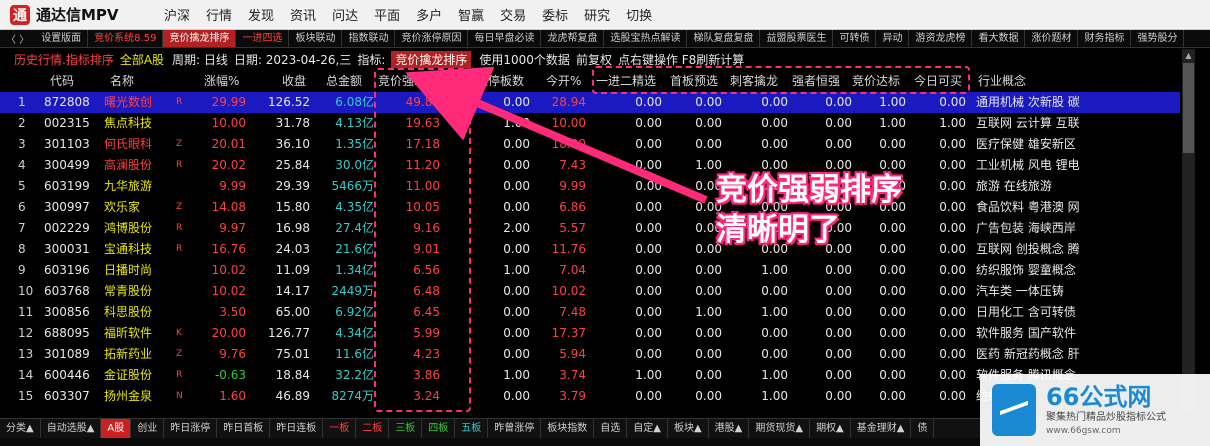  Describe the element at coordinates (22, 123) in the screenshot. I see `cell-idx: 2` at that location.